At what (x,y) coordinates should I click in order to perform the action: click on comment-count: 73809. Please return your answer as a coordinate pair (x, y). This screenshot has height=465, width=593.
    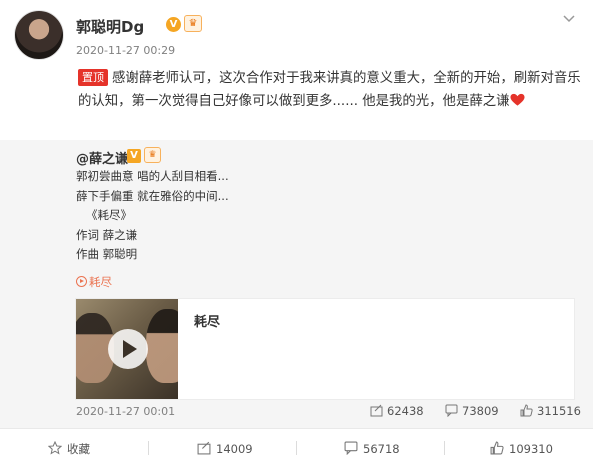
    Looking at the image, I should click on (472, 411).